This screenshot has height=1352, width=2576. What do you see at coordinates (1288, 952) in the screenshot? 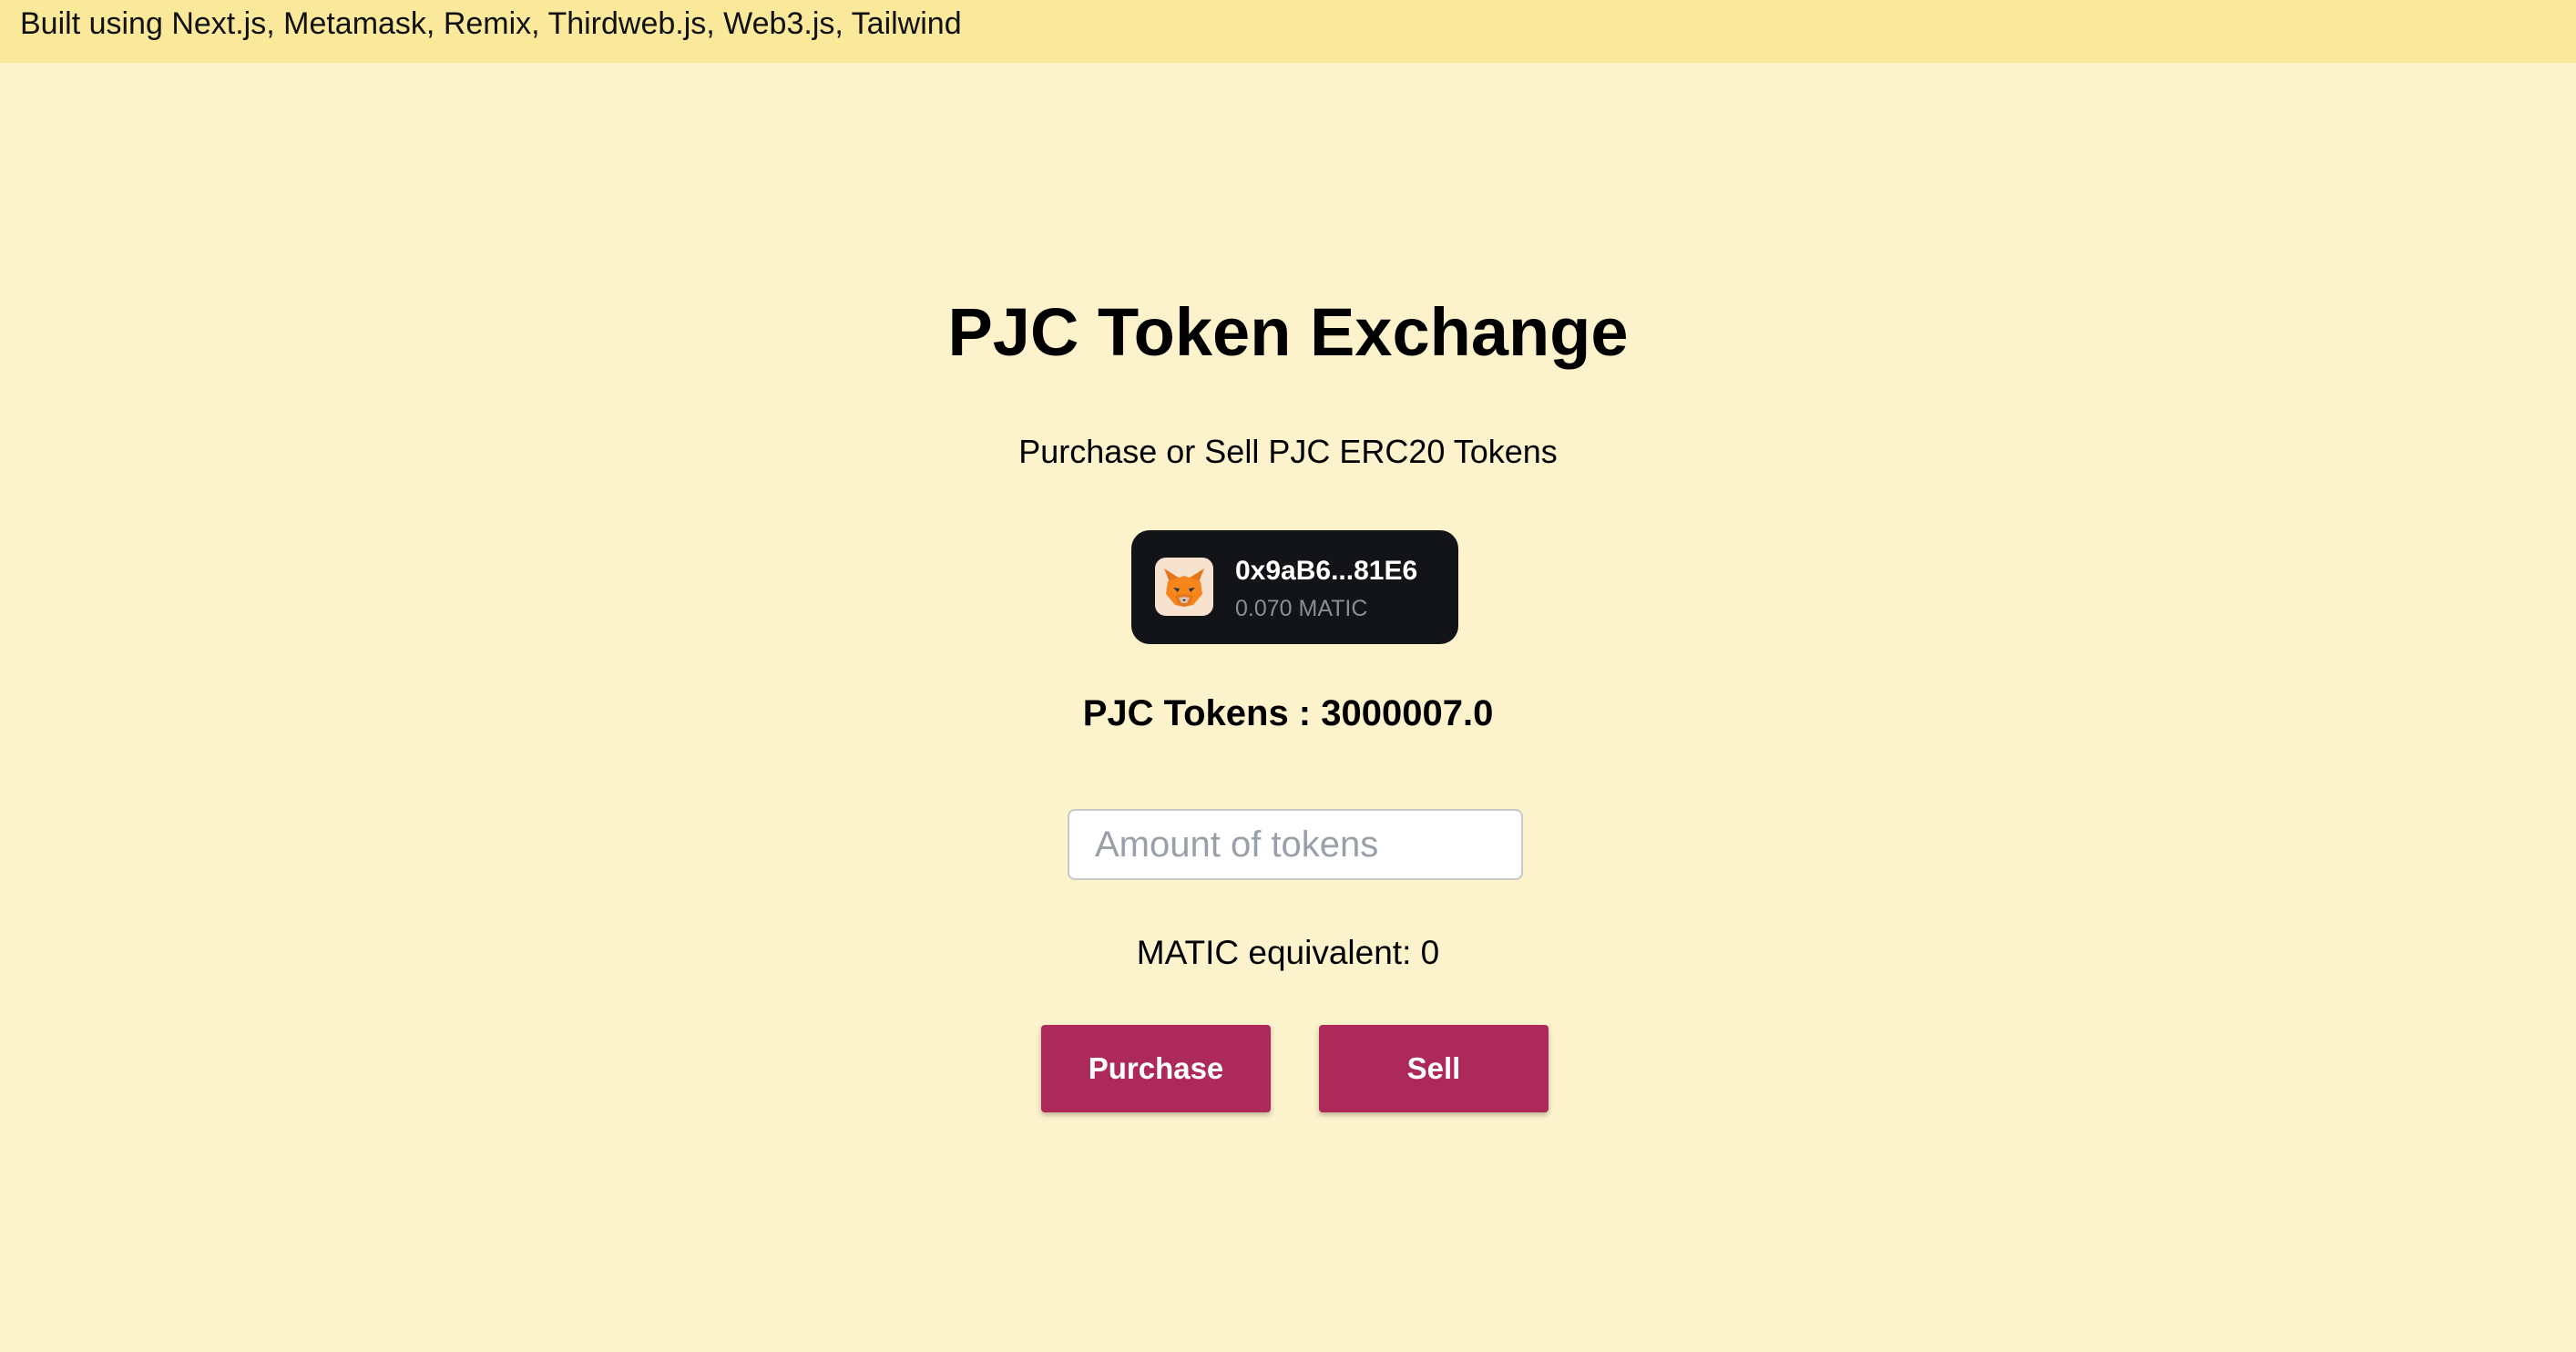
I see `matic-equivalent: MATIC equivalent: 0` at bounding box center [1288, 952].